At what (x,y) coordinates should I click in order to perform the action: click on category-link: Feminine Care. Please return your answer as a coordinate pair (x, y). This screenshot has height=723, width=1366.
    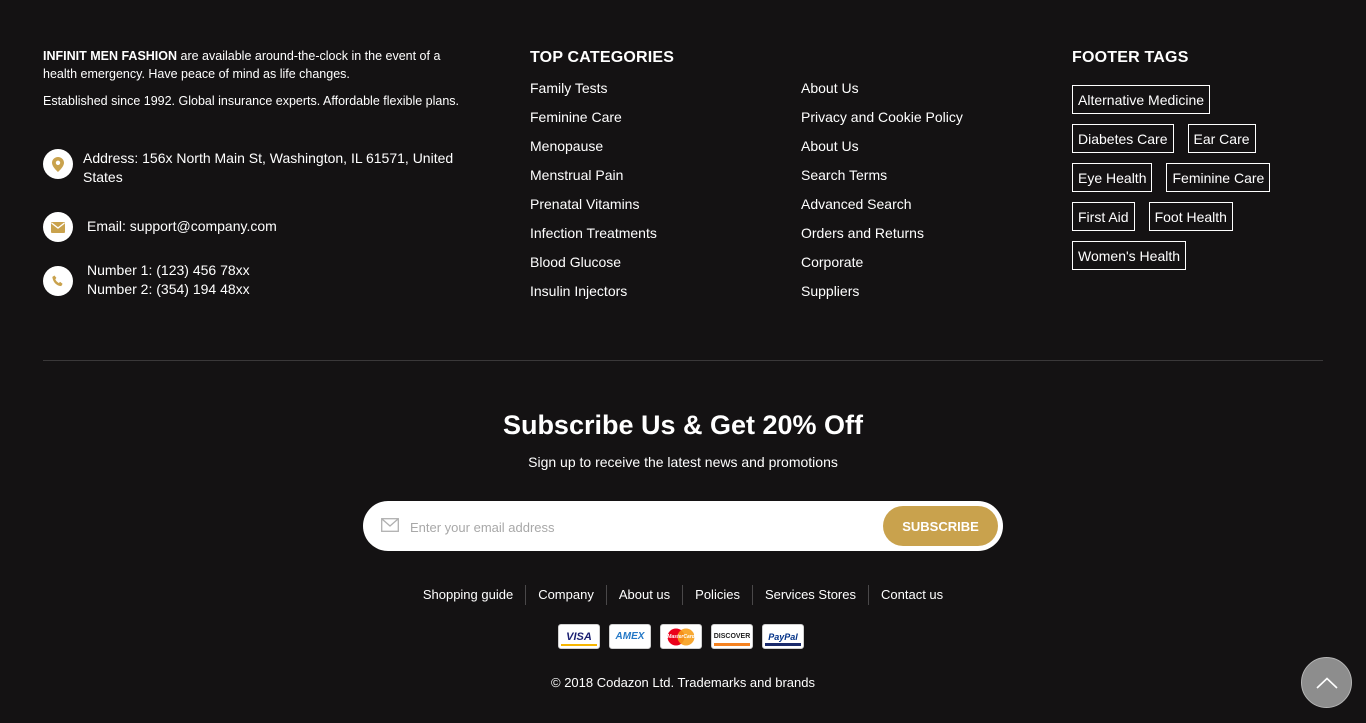
    Looking at the image, I should click on (593, 121).